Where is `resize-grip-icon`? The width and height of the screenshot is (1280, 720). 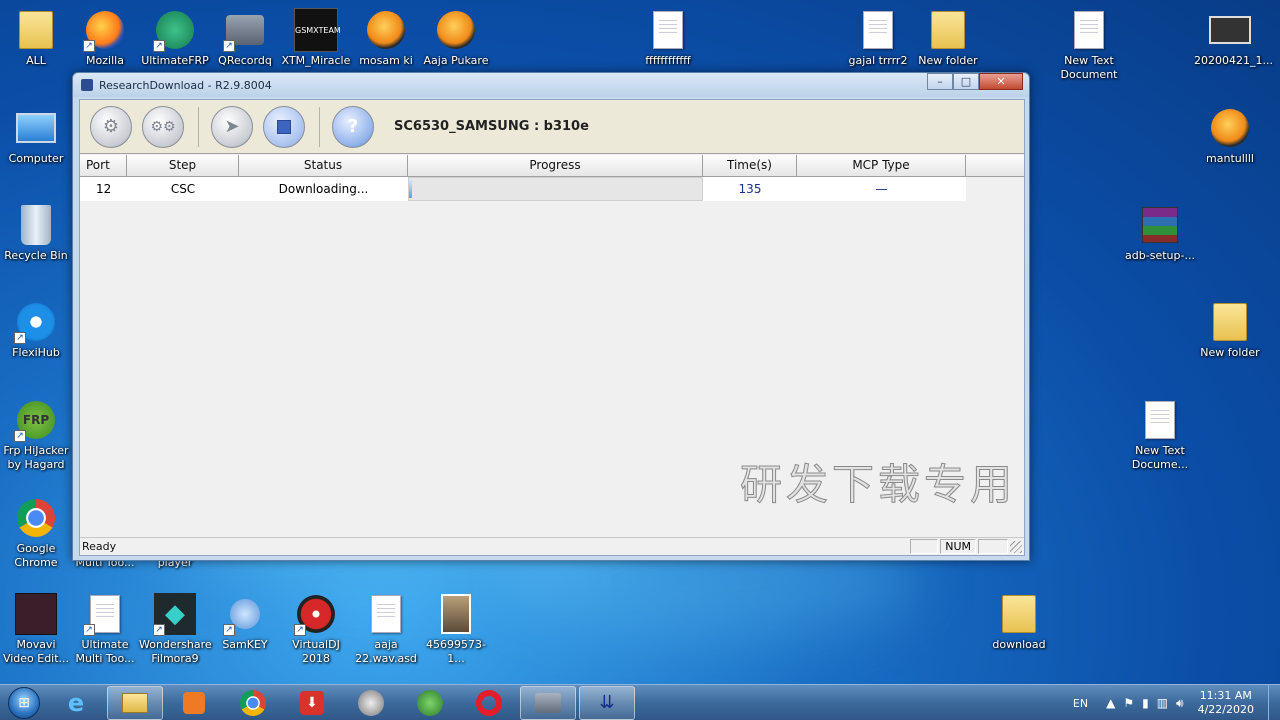
resize-grip-icon is located at coordinates (1016, 546).